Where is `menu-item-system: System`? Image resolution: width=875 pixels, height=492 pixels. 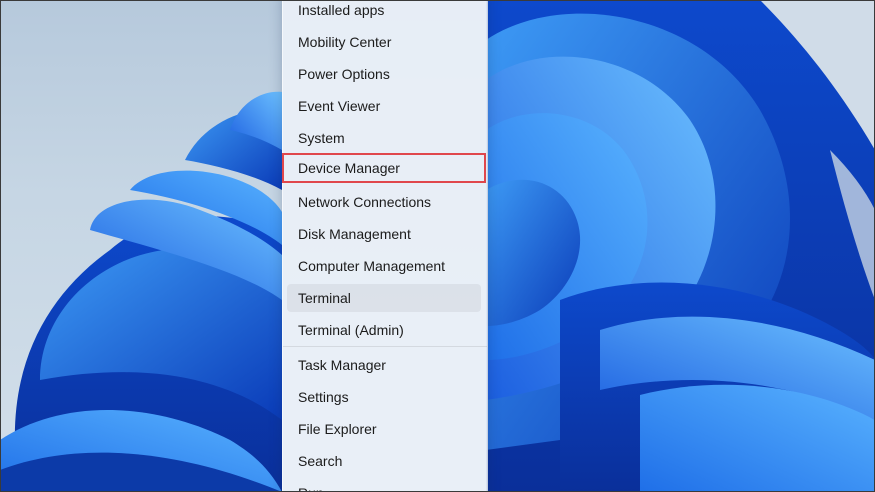
menu-item-system: System is located at coordinates (384, 138).